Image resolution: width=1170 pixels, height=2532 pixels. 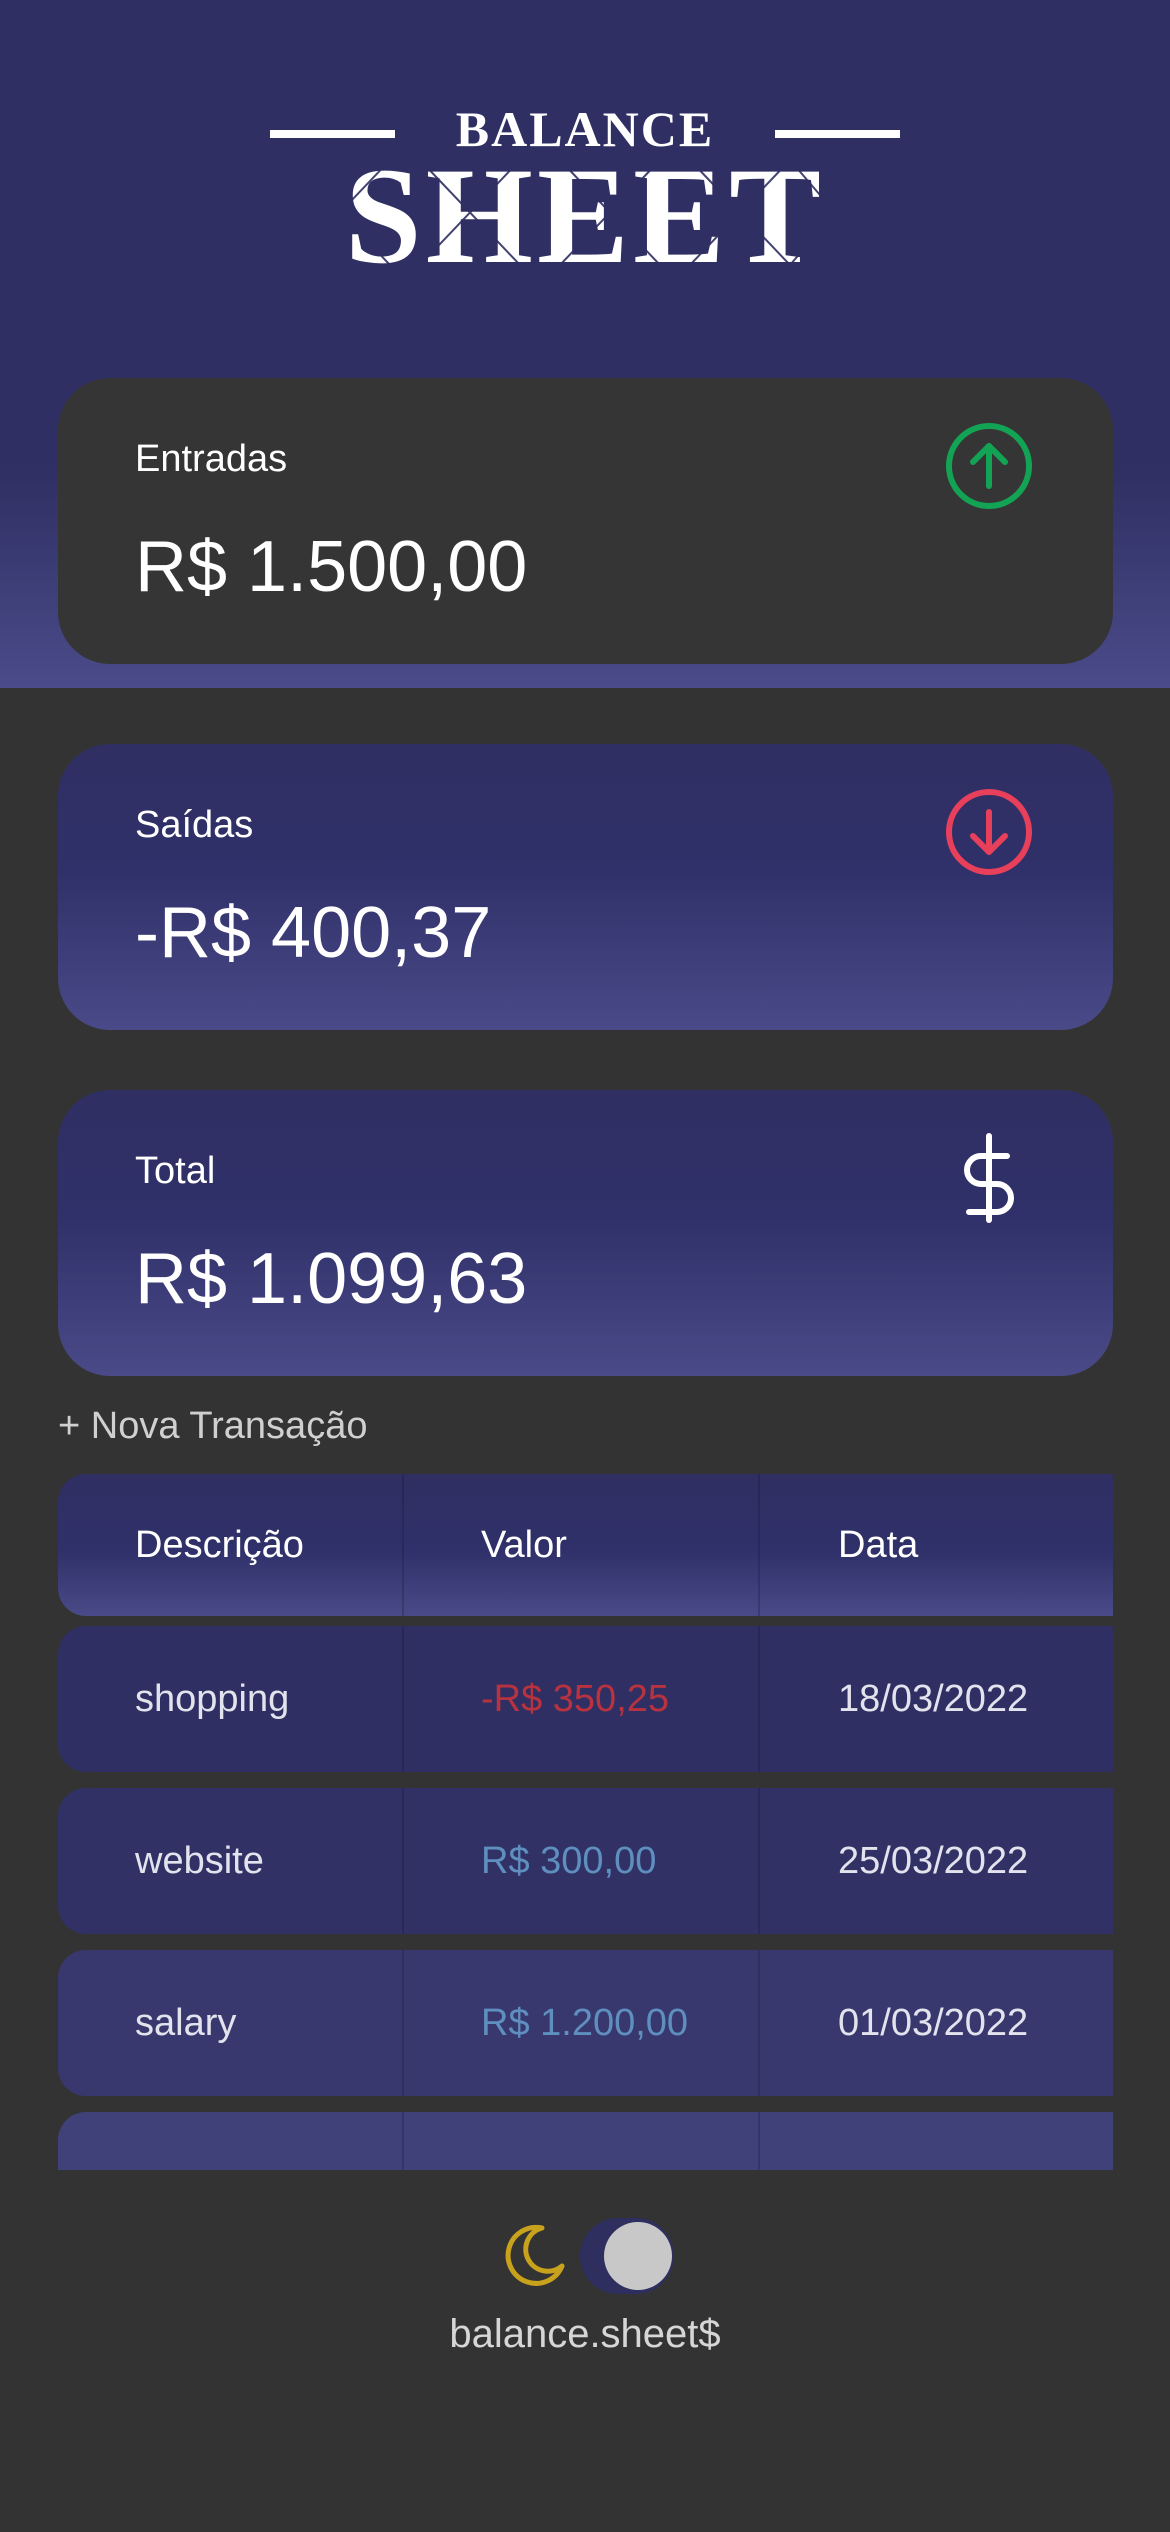 I want to click on new-transaction-button: + Nova Transação, so click(x=212, y=1426).